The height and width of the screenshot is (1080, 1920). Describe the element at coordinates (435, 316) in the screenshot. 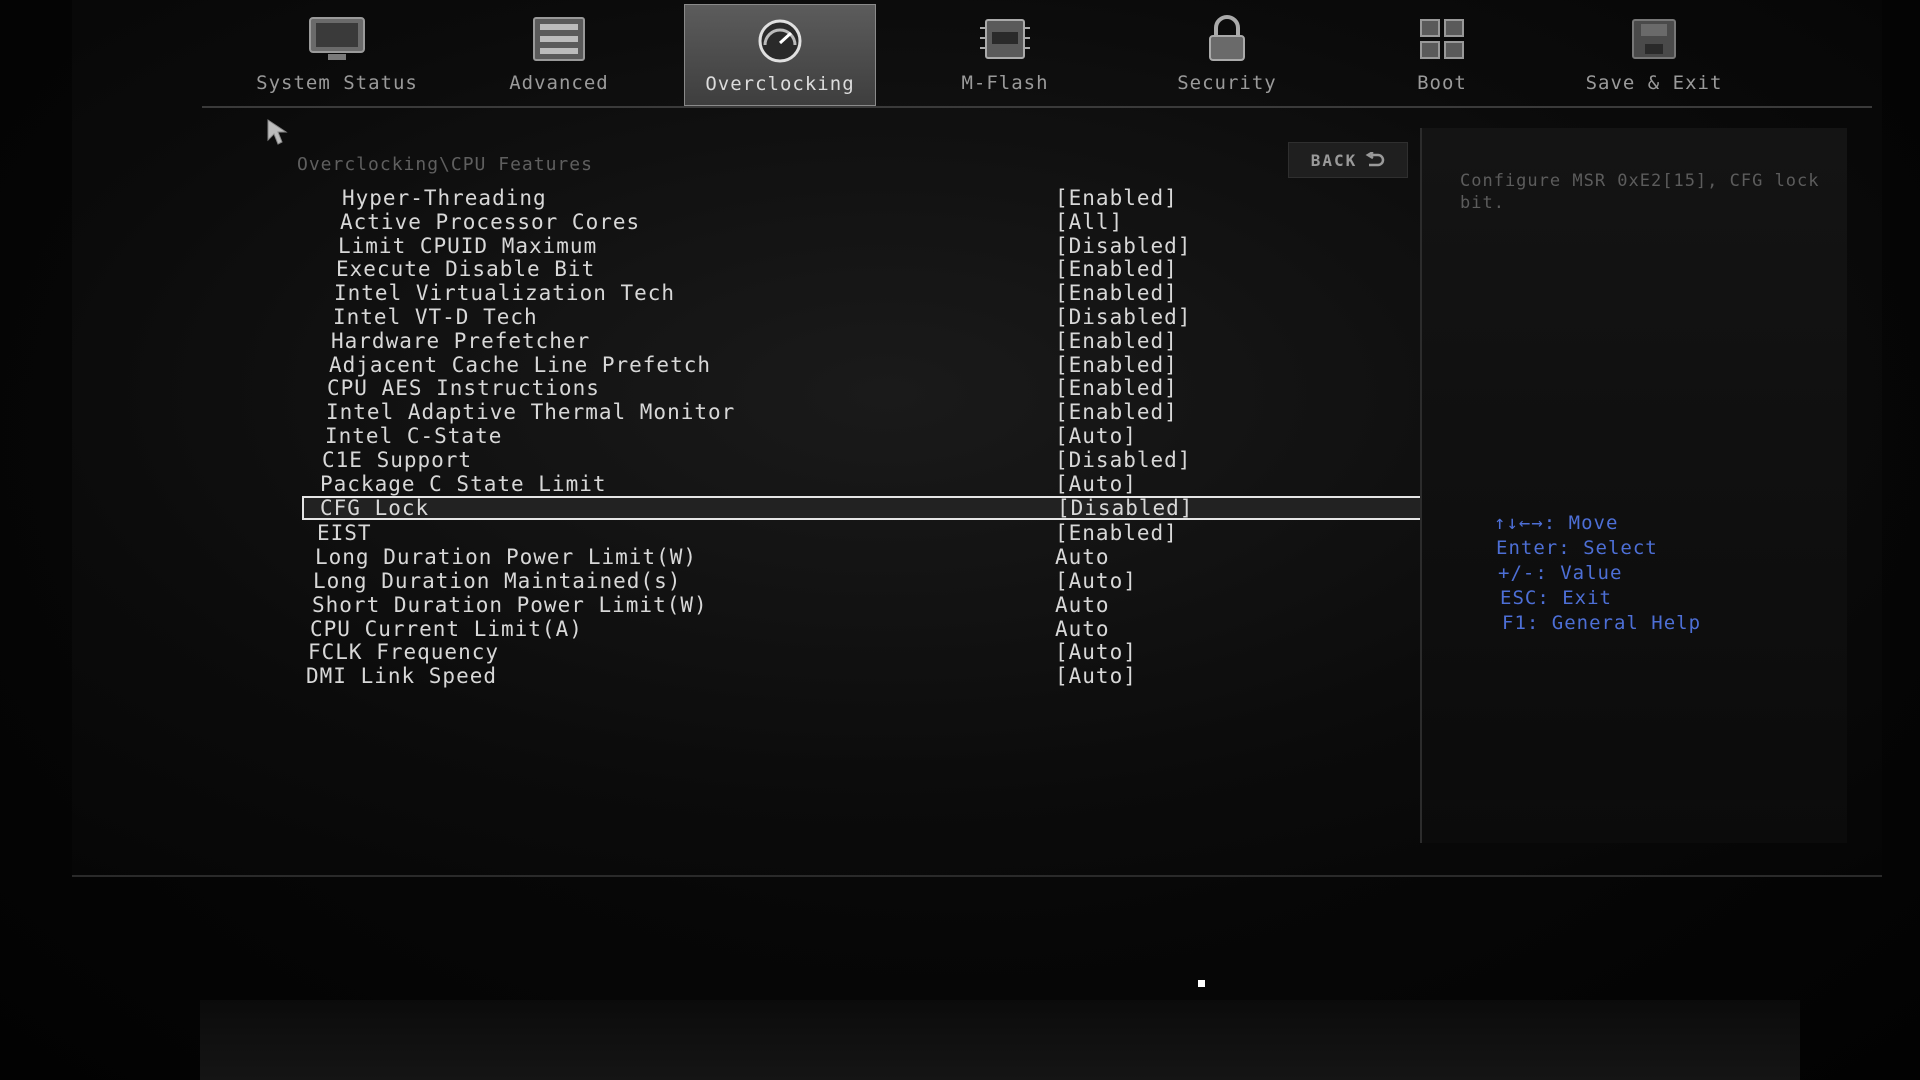

I see `setting-name: Intel VT-D Tech` at that location.